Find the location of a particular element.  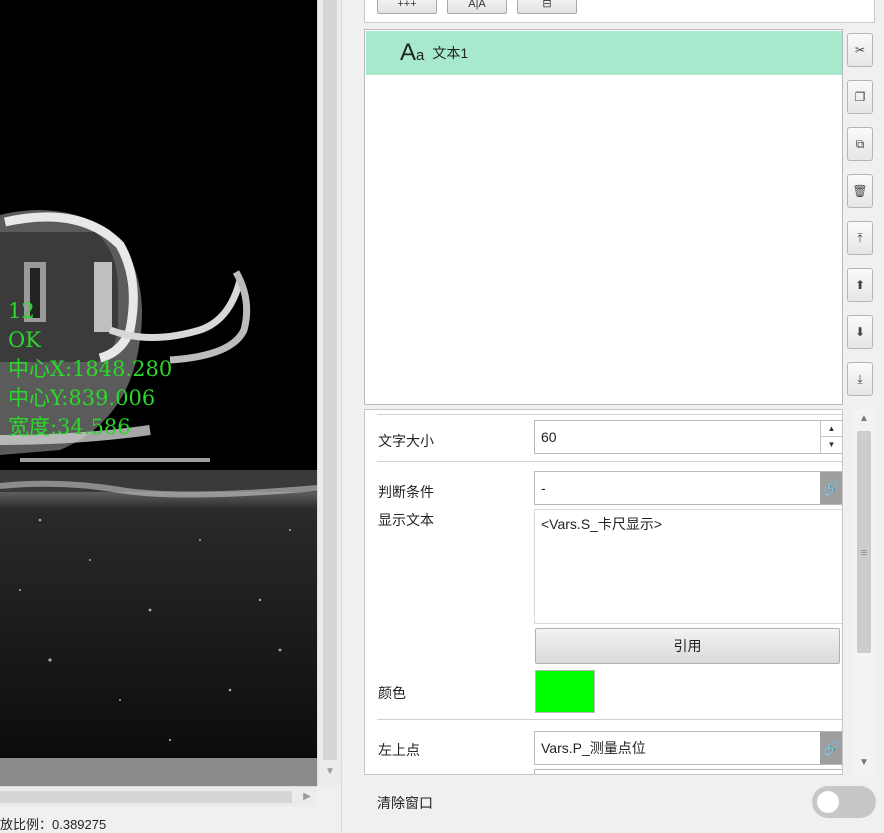

clear-window-label: 清除窗口 is located at coordinates (405, 803).